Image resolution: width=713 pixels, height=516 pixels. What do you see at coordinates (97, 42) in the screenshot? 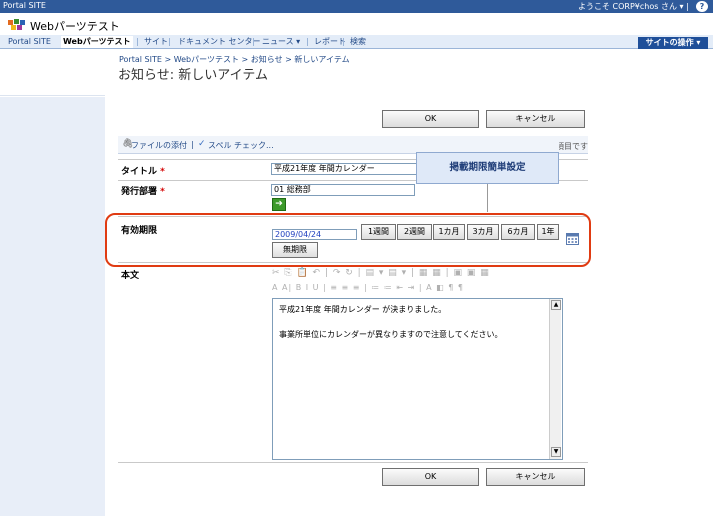
I see `tab-webparts-test: Webパーツテスト` at bounding box center [97, 42].